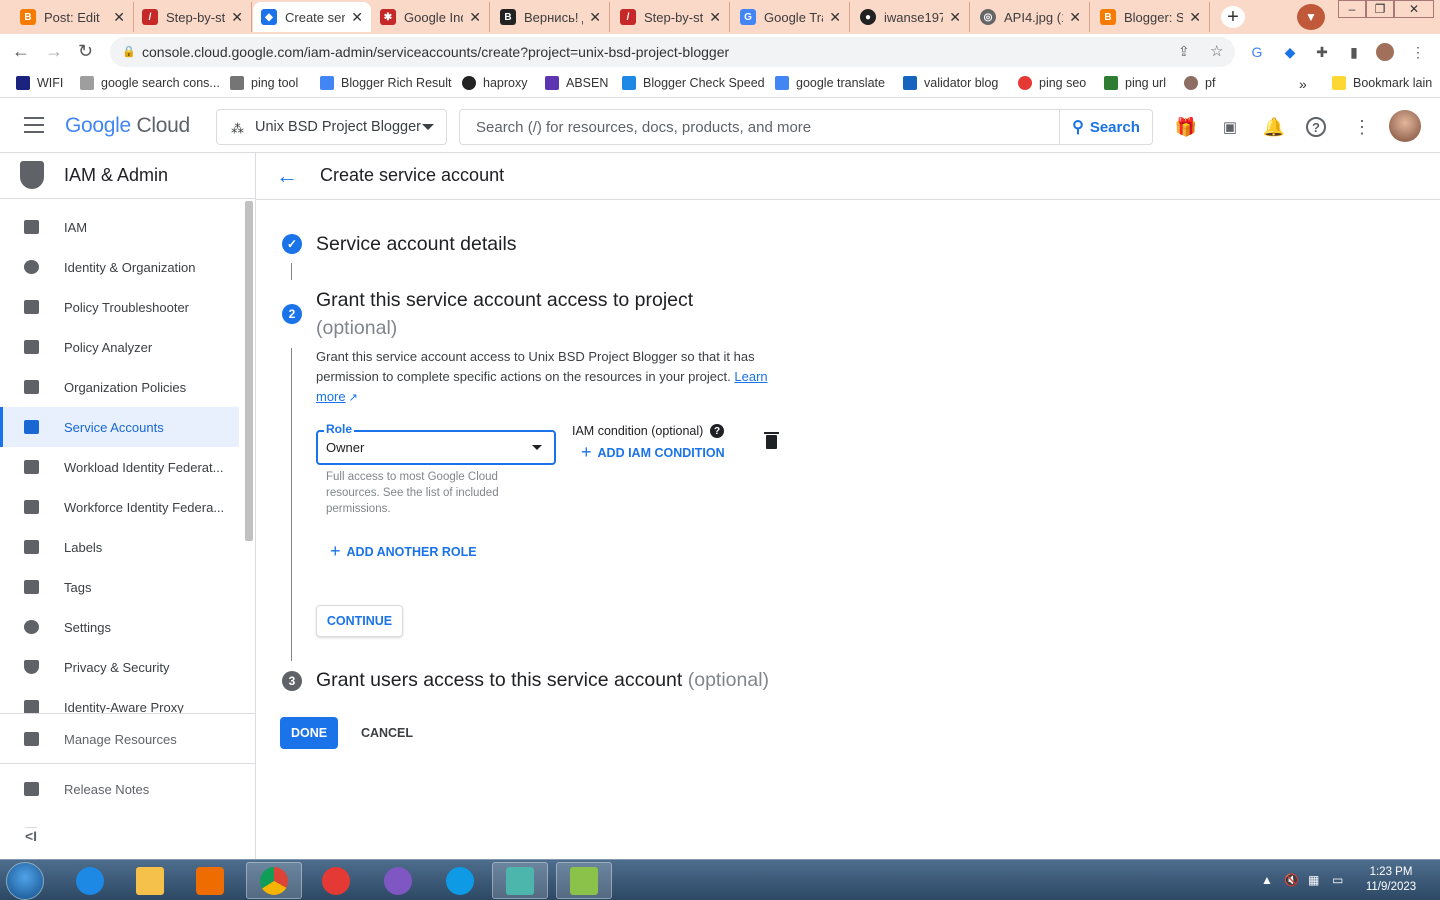 The image size is (1440, 900). What do you see at coordinates (693, 83) in the screenshot?
I see `bookmark-item: Blogger Check Speed` at bounding box center [693, 83].